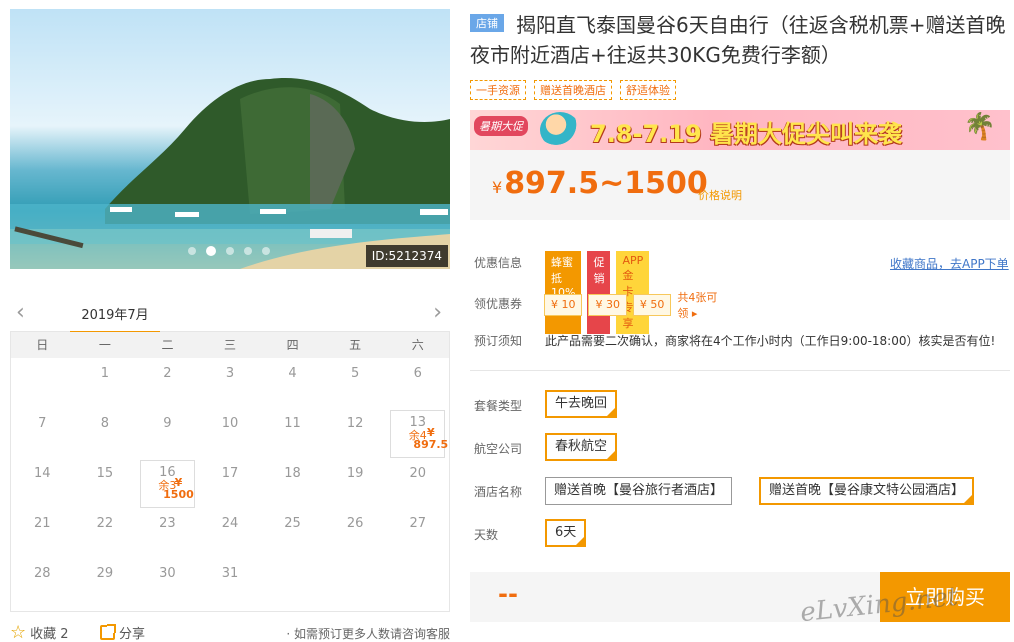  What do you see at coordinates (42, 473) in the screenshot?
I see `day-number: 14` at bounding box center [42, 473].